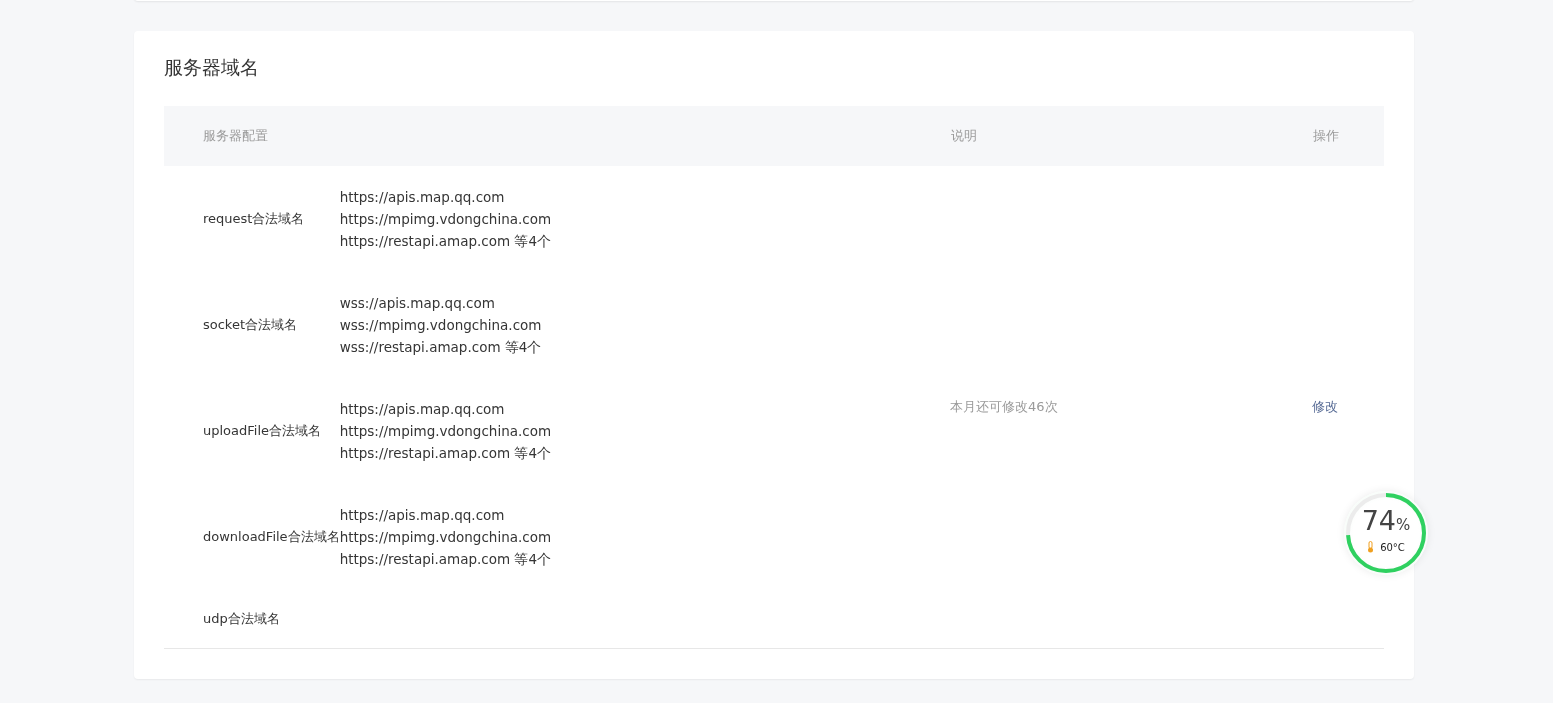  I want to click on config-name: socket合法域名, so click(250, 324).